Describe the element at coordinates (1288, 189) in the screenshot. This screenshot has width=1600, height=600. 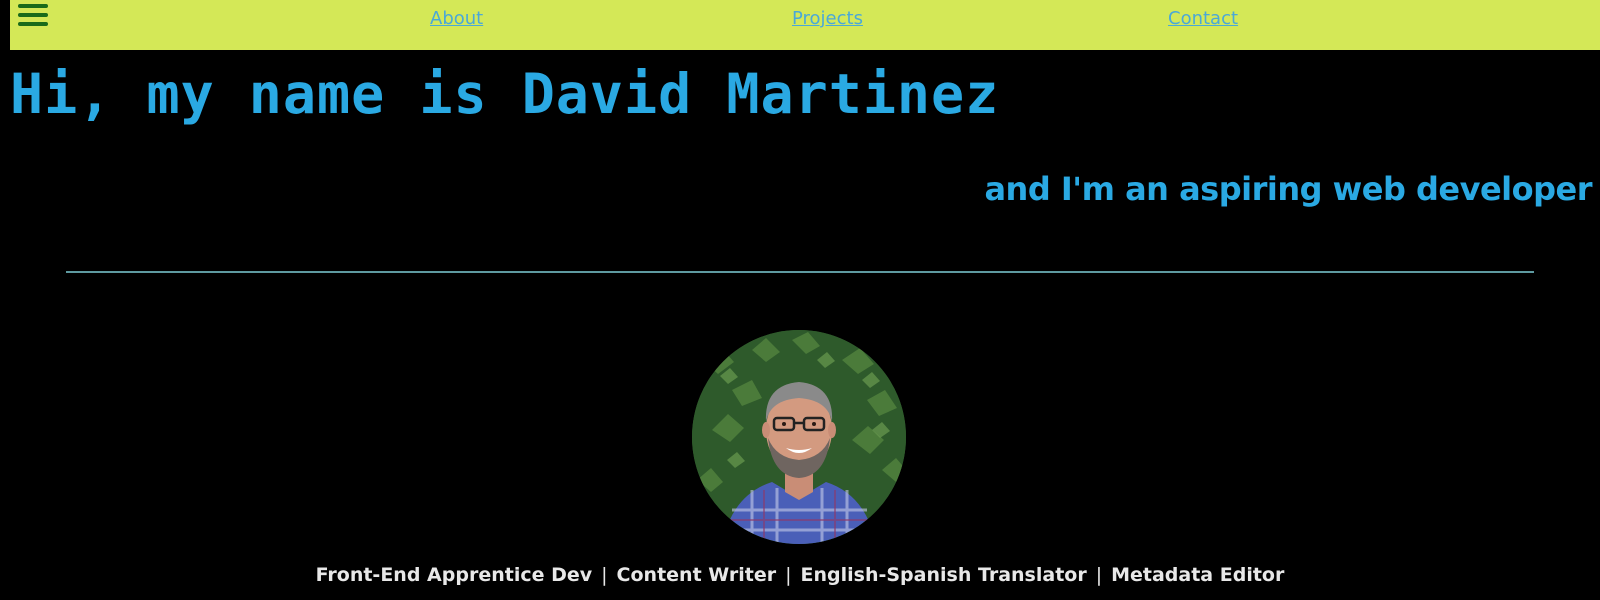
I see `page-subtitle: and I'm an aspiring web developer` at that location.